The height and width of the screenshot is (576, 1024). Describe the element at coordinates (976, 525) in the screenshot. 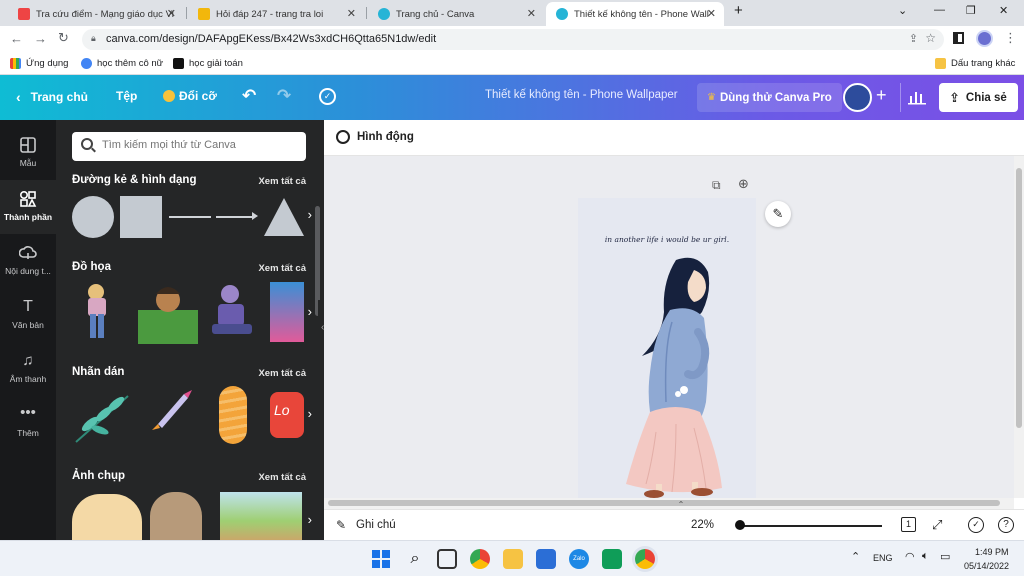

I see `check-icon: ✓` at that location.